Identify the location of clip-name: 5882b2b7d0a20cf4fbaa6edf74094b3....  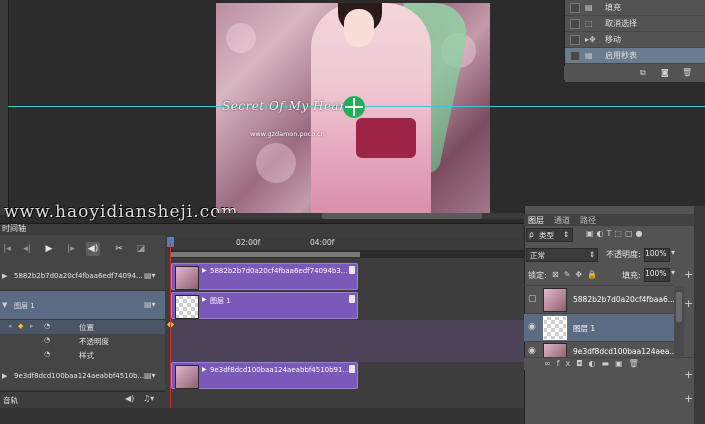
(279, 271).